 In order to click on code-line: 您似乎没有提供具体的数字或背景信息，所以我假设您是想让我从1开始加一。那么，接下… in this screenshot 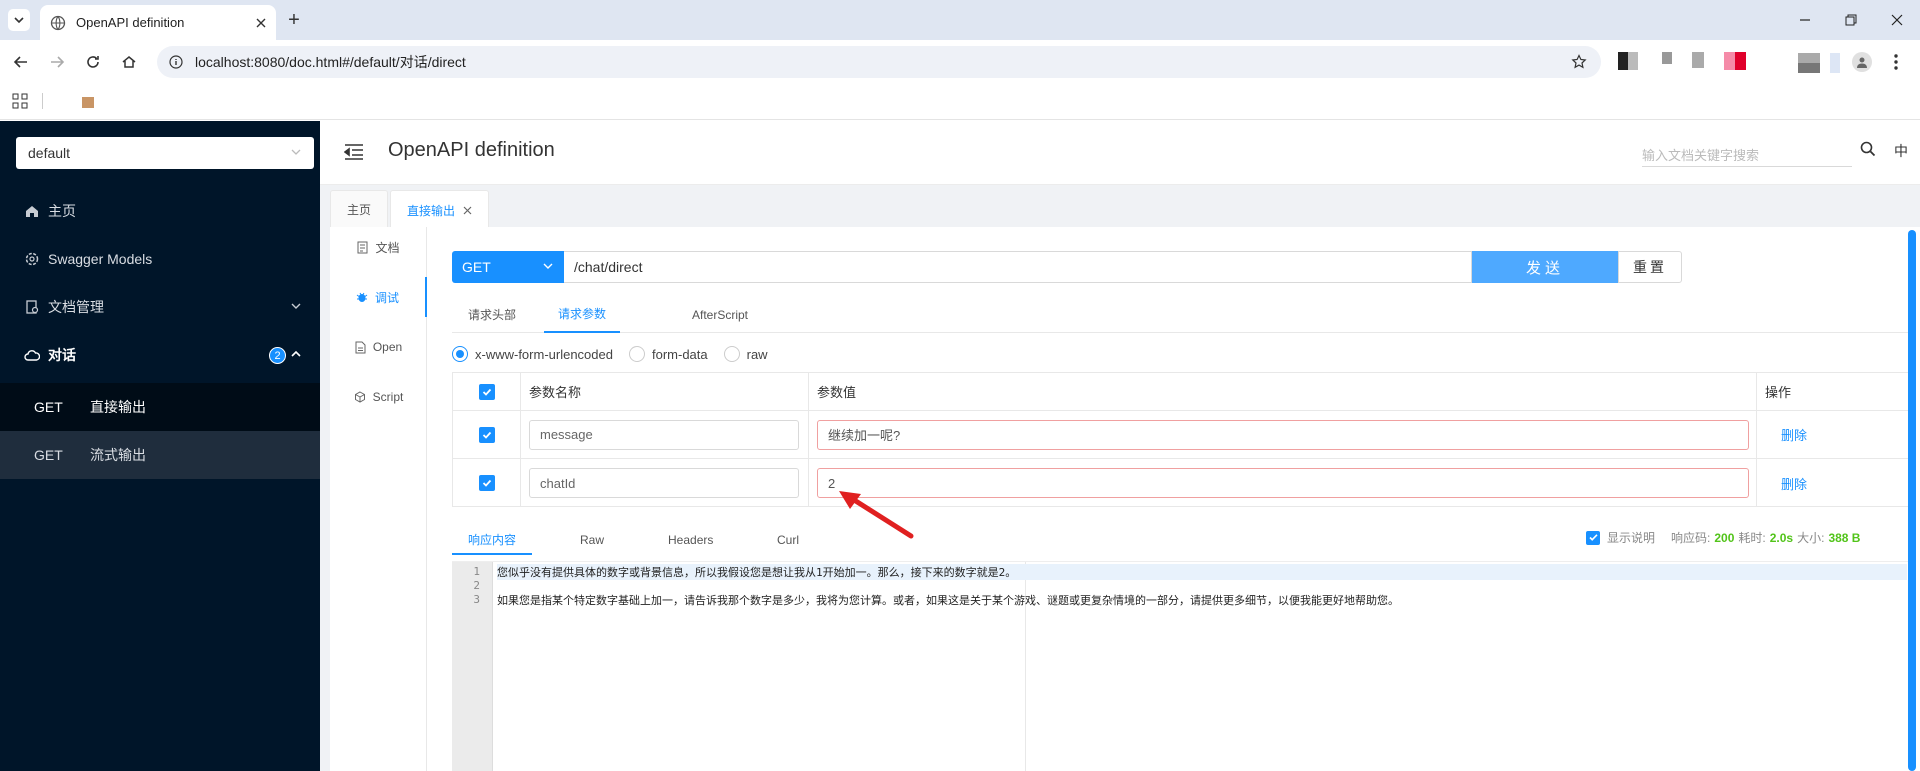, I will do `click(1202, 572)`.